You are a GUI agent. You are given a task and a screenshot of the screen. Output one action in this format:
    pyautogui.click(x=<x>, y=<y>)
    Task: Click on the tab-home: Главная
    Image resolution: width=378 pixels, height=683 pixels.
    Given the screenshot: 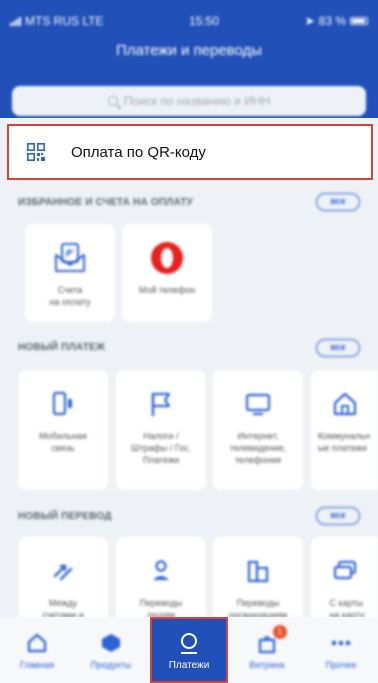 What is the action you would take?
    pyautogui.click(x=37, y=650)
    